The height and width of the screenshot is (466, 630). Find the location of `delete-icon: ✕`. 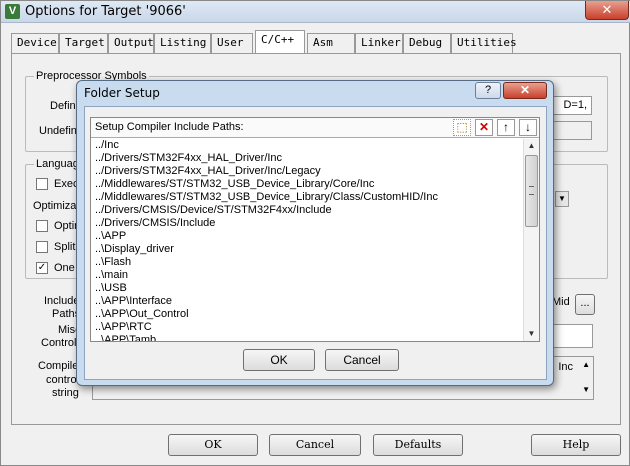

delete-icon: ✕ is located at coordinates (484, 127).